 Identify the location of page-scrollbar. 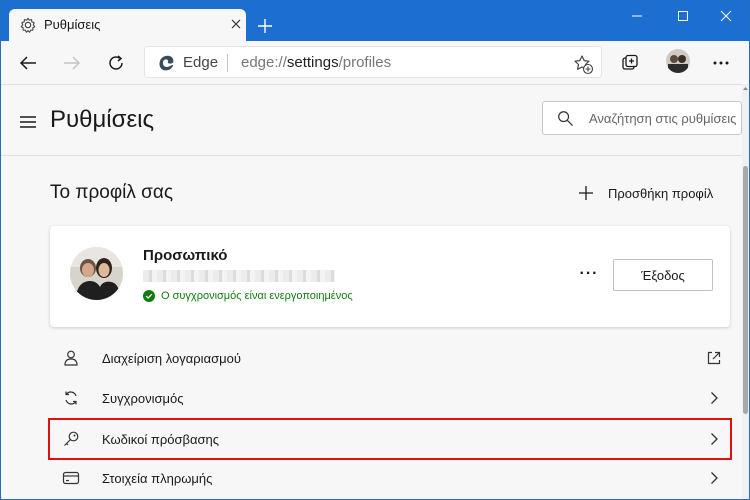
(745, 291).